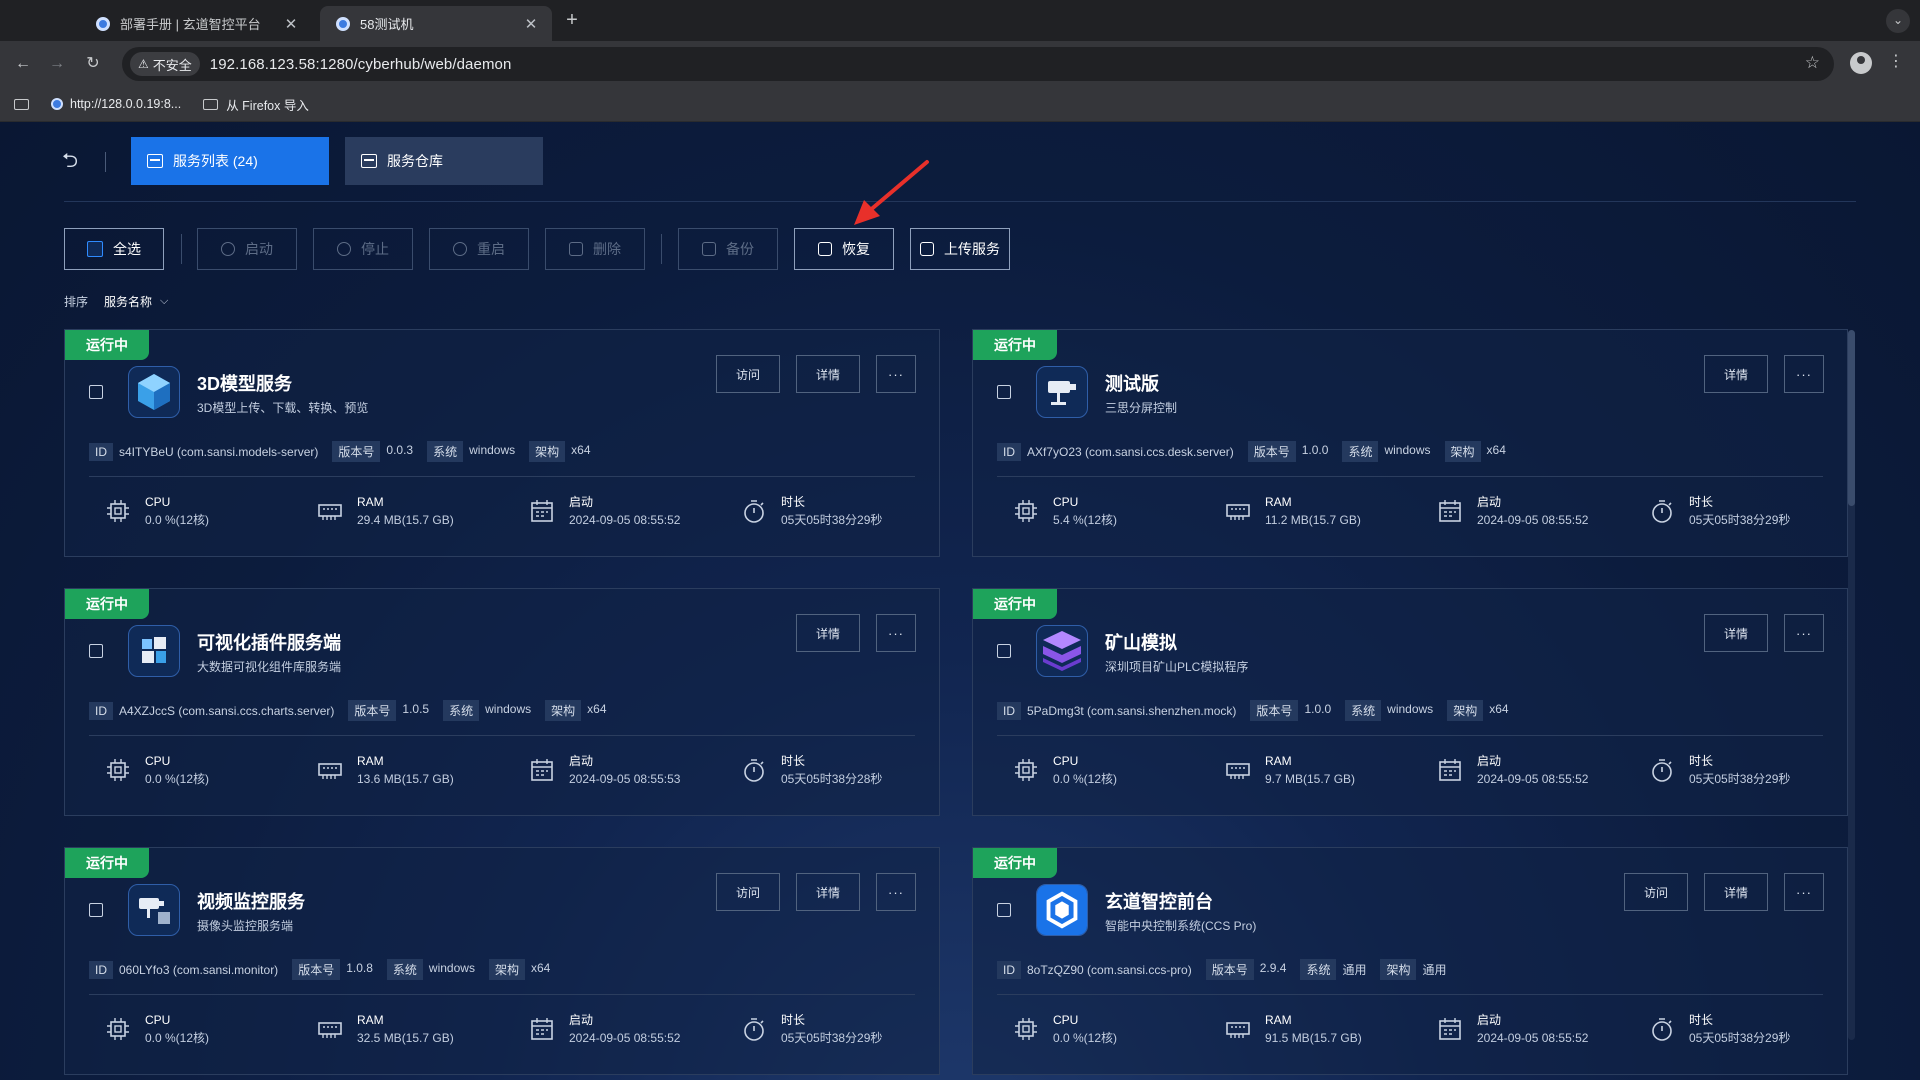  What do you see at coordinates (1812, 63) in the screenshot?
I see `bookmark-star-icon: ☆` at bounding box center [1812, 63].